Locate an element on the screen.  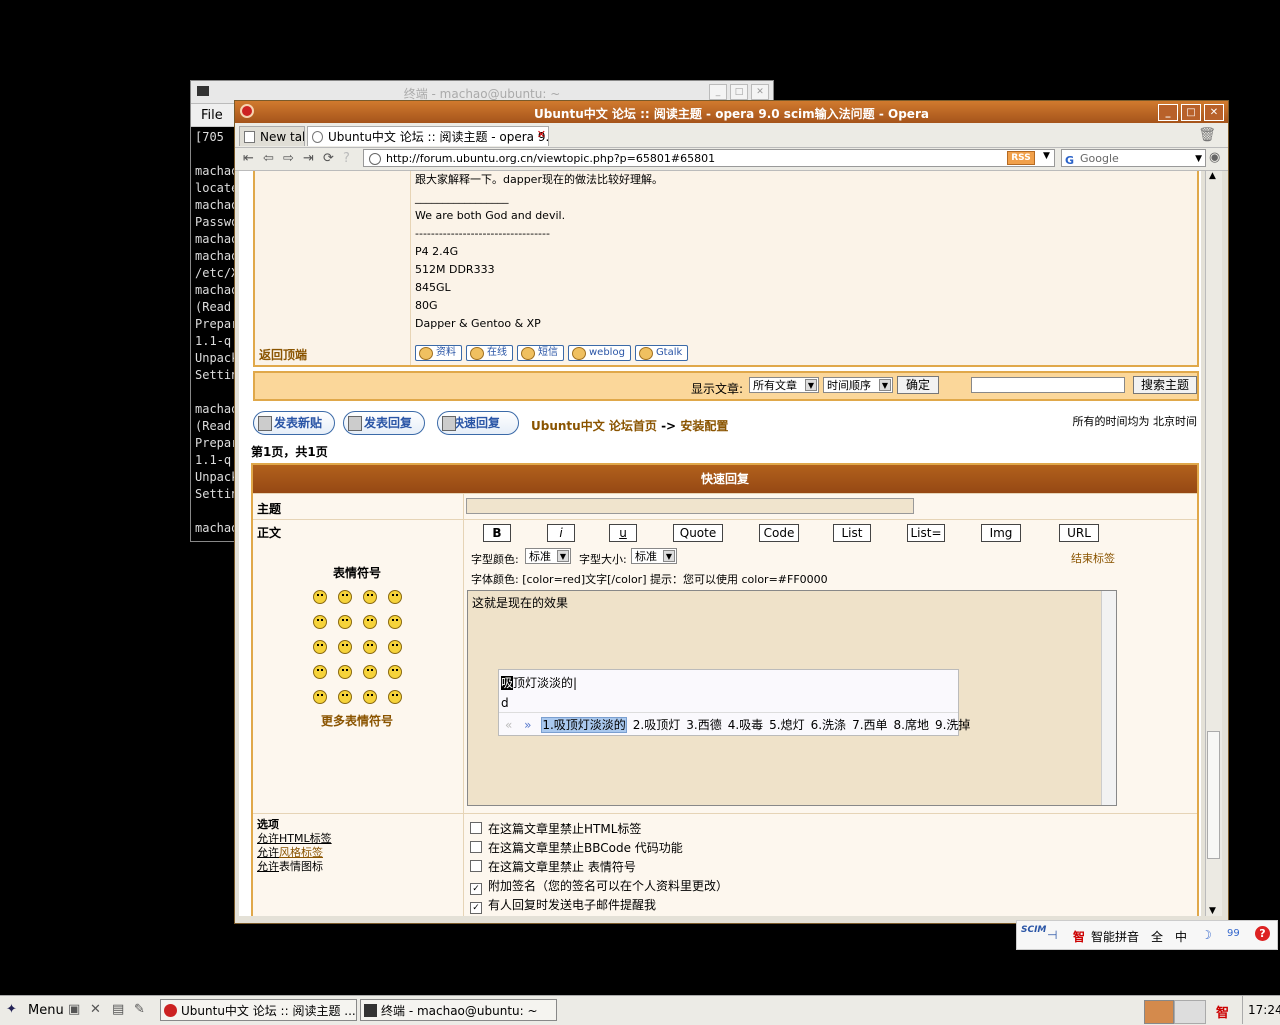
menu-button: Menu is located at coordinates (46, 1010).